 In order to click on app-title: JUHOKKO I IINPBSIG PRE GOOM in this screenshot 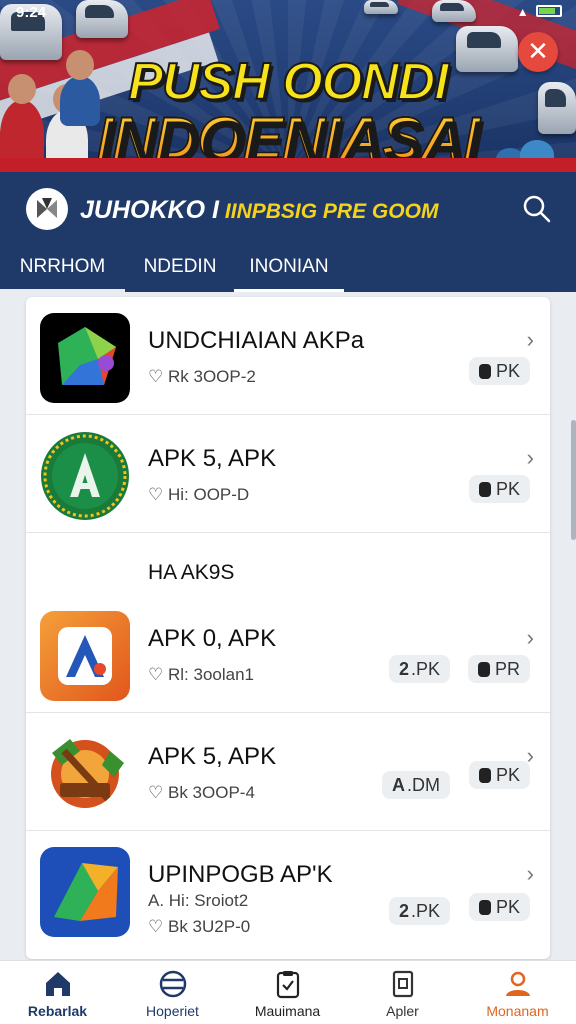, I will do `click(259, 210)`.